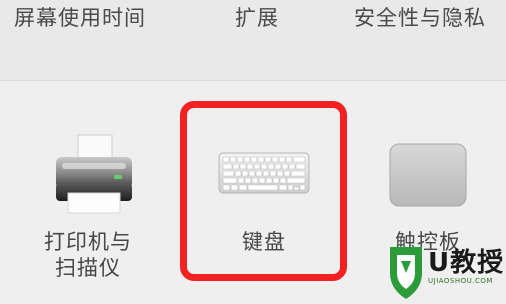 The width and height of the screenshot is (506, 304). Describe the element at coordinates (80, 17) in the screenshot. I see `pref-screen-time: 屏幕使用时间` at that location.